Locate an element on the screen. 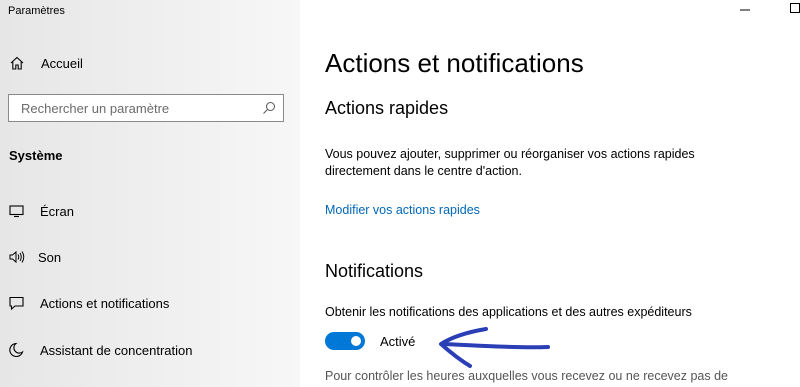 This screenshot has height=387, width=800. sidebar-item-label: Actions et notifications is located at coordinates (105, 303).